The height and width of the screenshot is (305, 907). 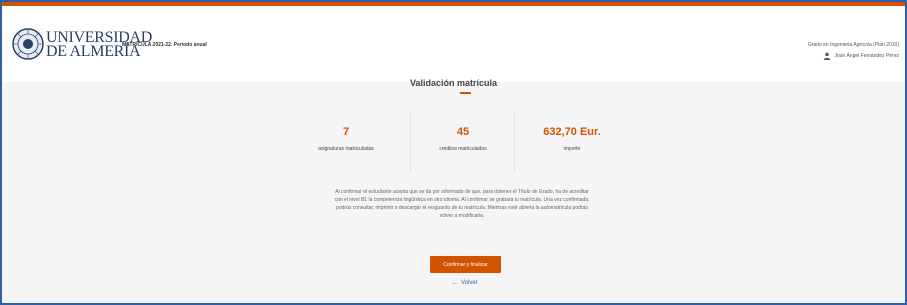 I want to click on degree-label: Grado en Ingeniería Agrícola (Plan 2010), so click(x=853, y=45).